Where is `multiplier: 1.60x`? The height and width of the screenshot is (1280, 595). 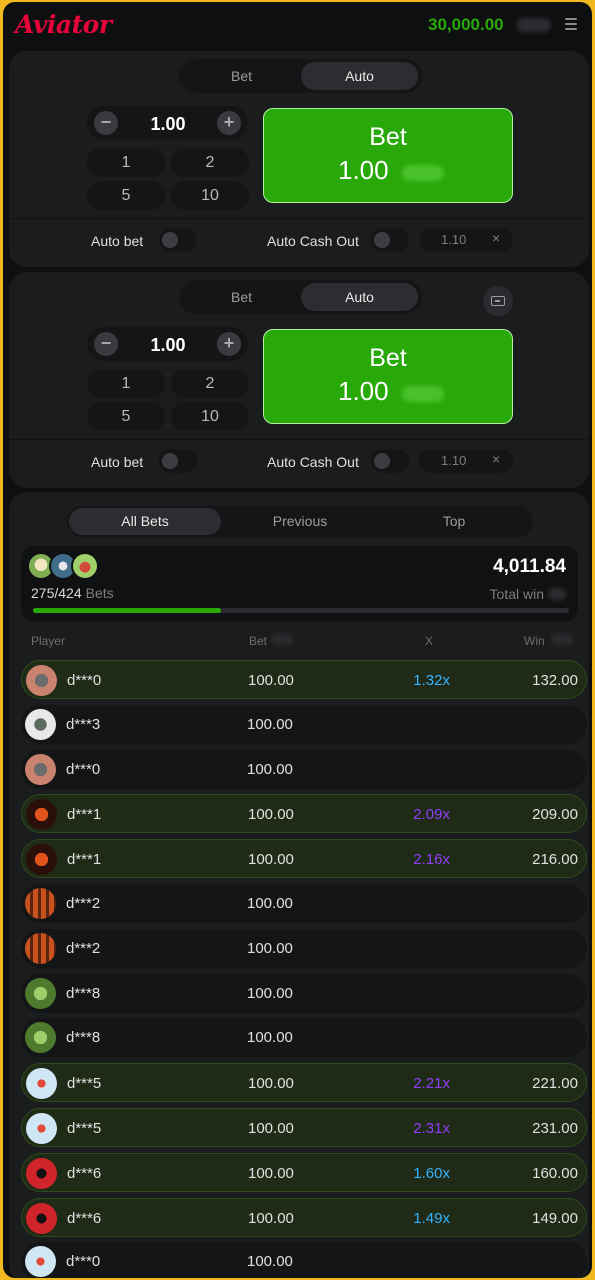 multiplier: 1.60x is located at coordinates (431, 1173).